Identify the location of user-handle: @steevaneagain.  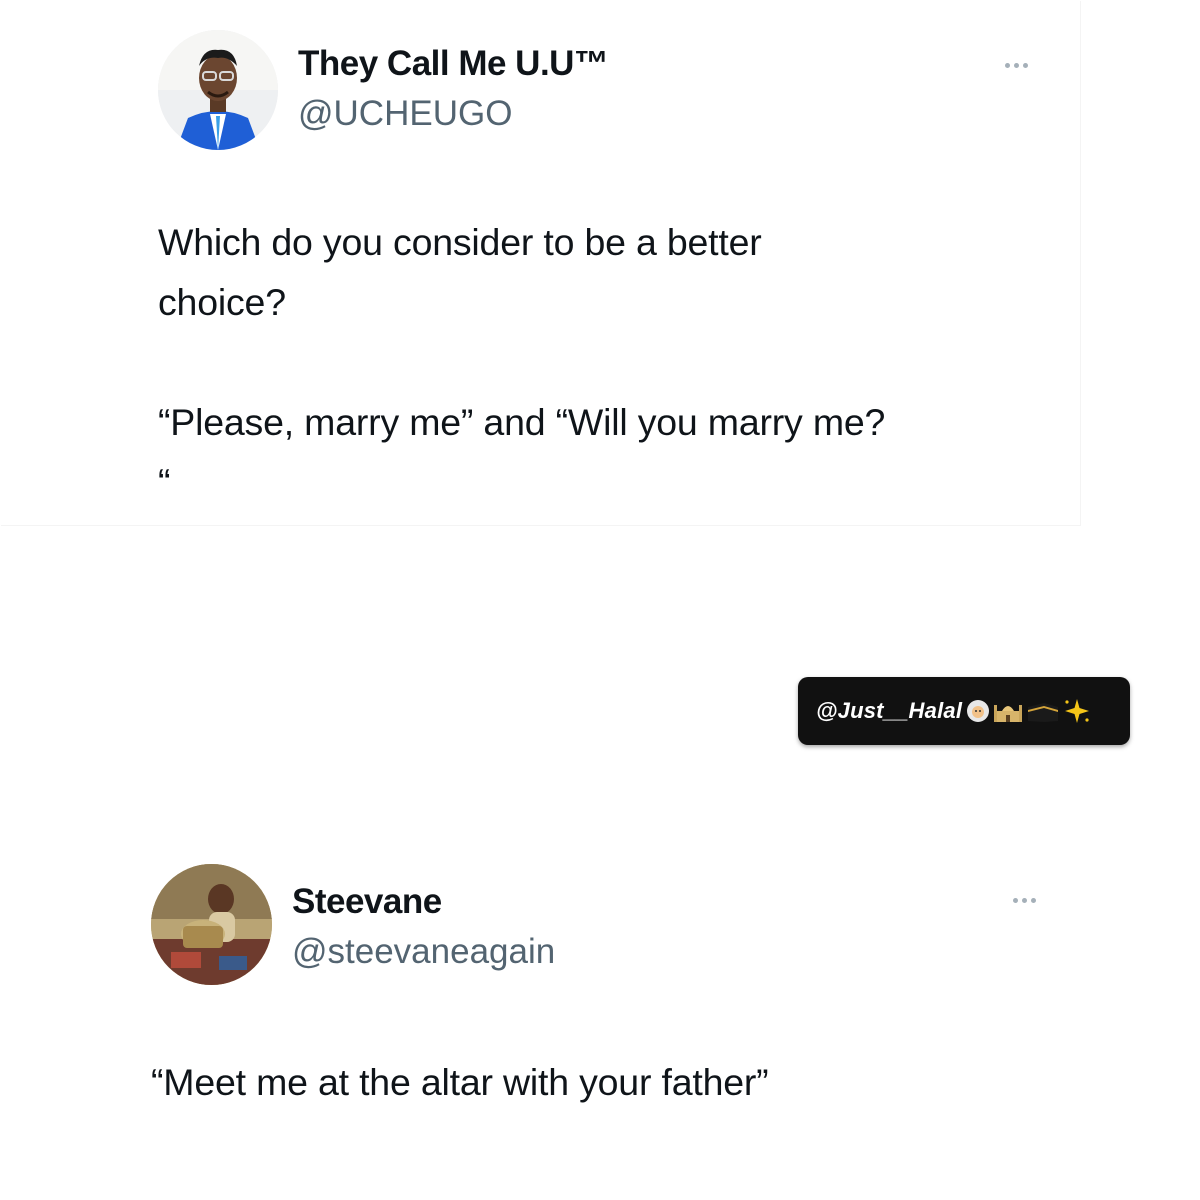
(423, 952).